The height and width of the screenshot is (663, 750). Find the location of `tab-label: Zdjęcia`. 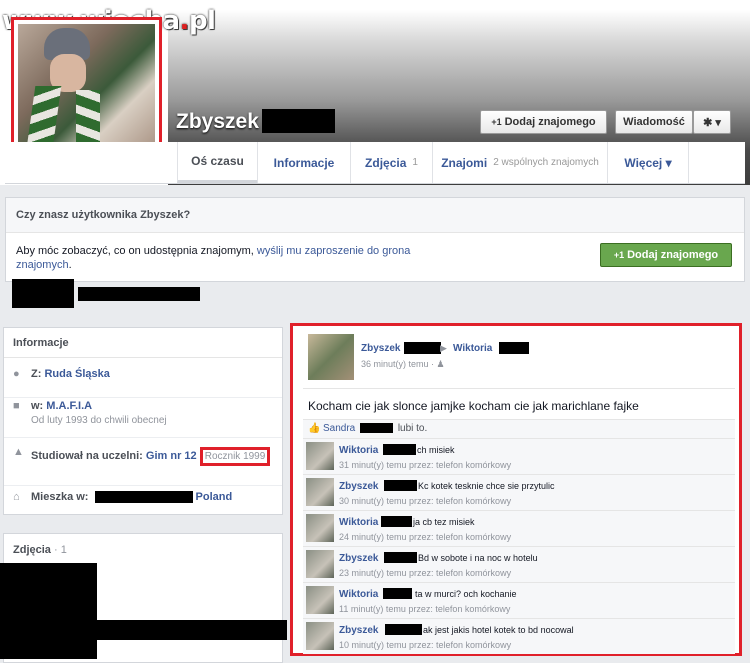

tab-label: Zdjęcia is located at coordinates (386, 162).